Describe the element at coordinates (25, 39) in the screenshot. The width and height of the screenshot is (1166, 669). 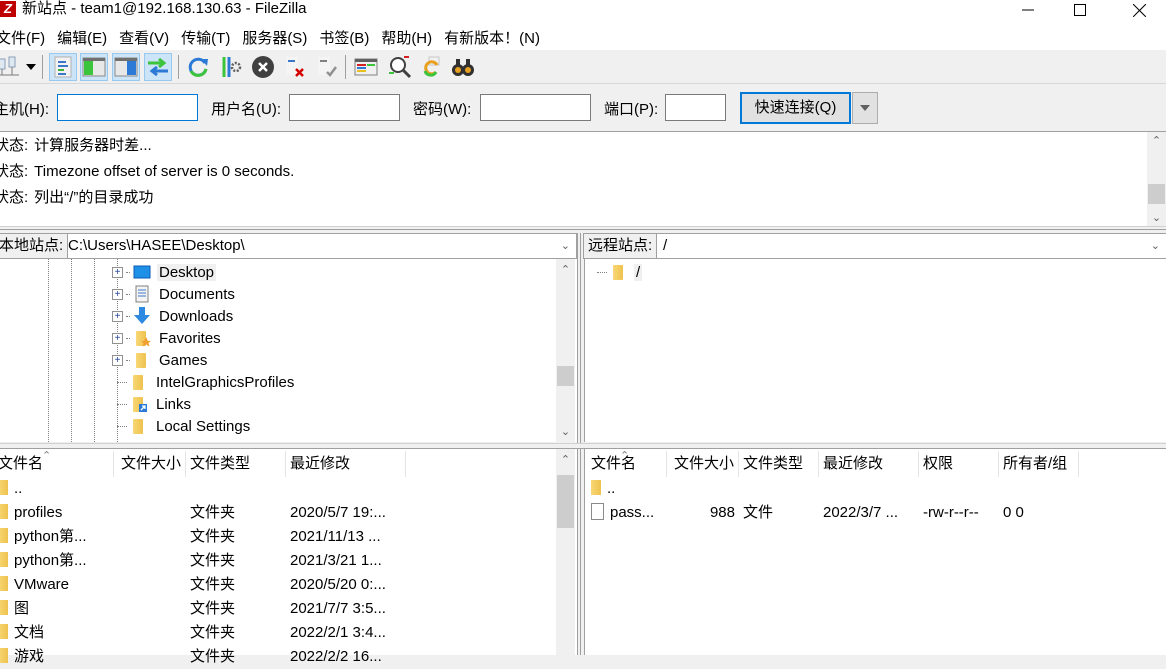
I see `menu-file: 文件(F)` at that location.